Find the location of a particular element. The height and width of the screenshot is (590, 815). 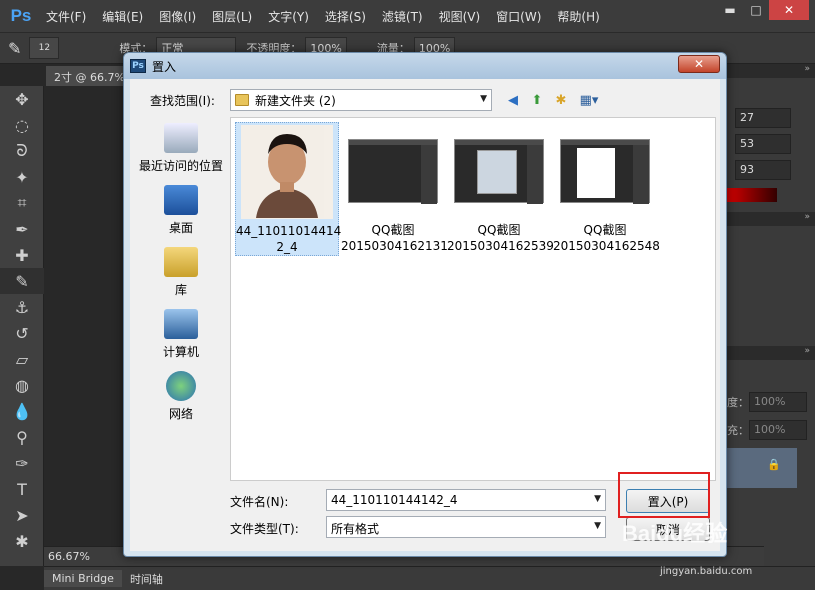

view-menu-icon: ▦▾ is located at coordinates (589, 100).